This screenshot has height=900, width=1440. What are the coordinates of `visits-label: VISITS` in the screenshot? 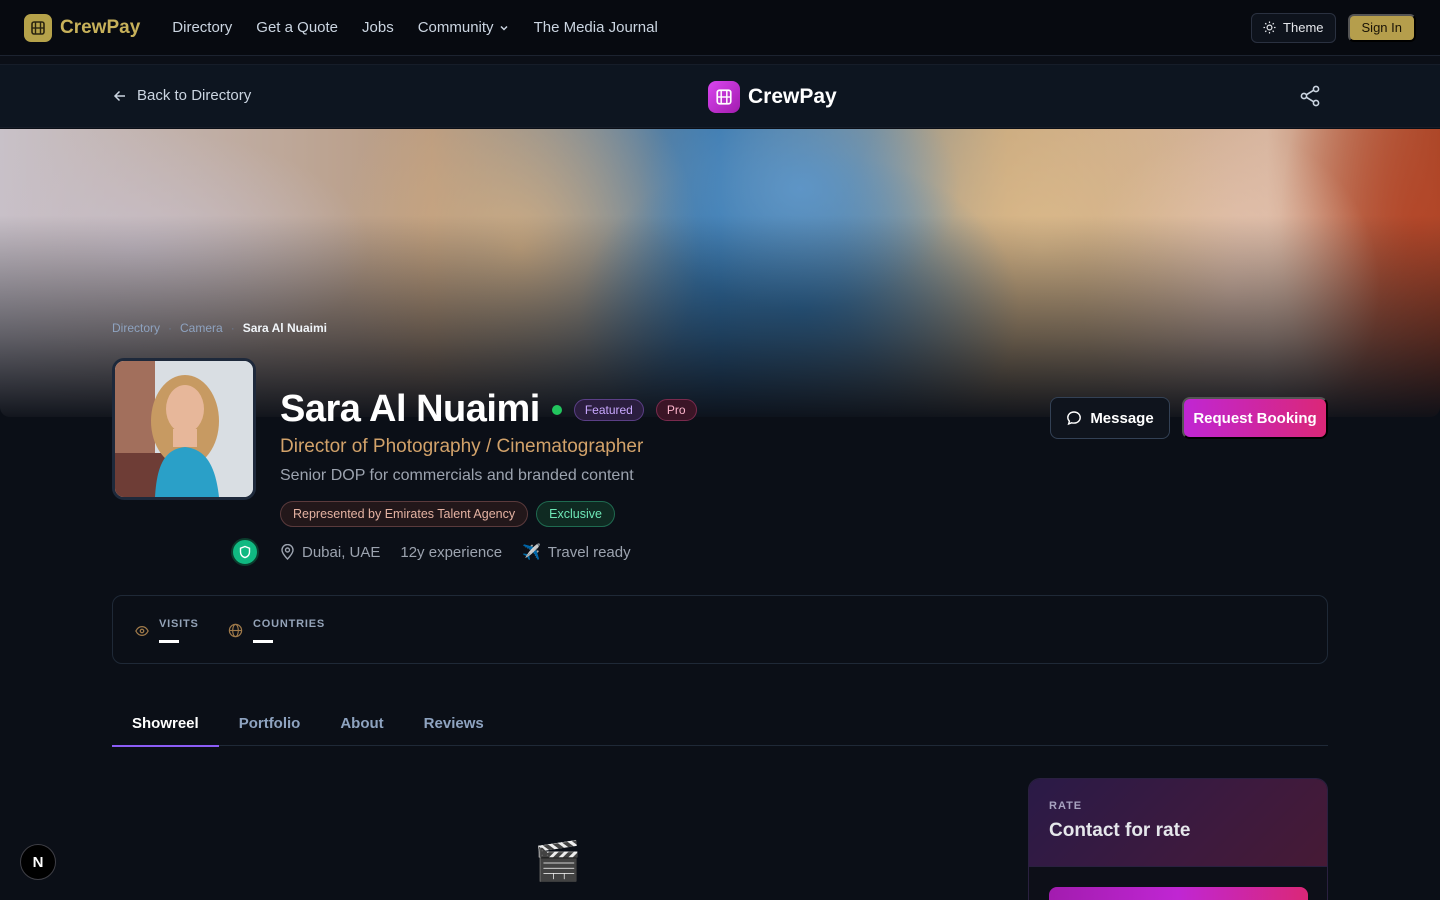 It's located at (179, 624).